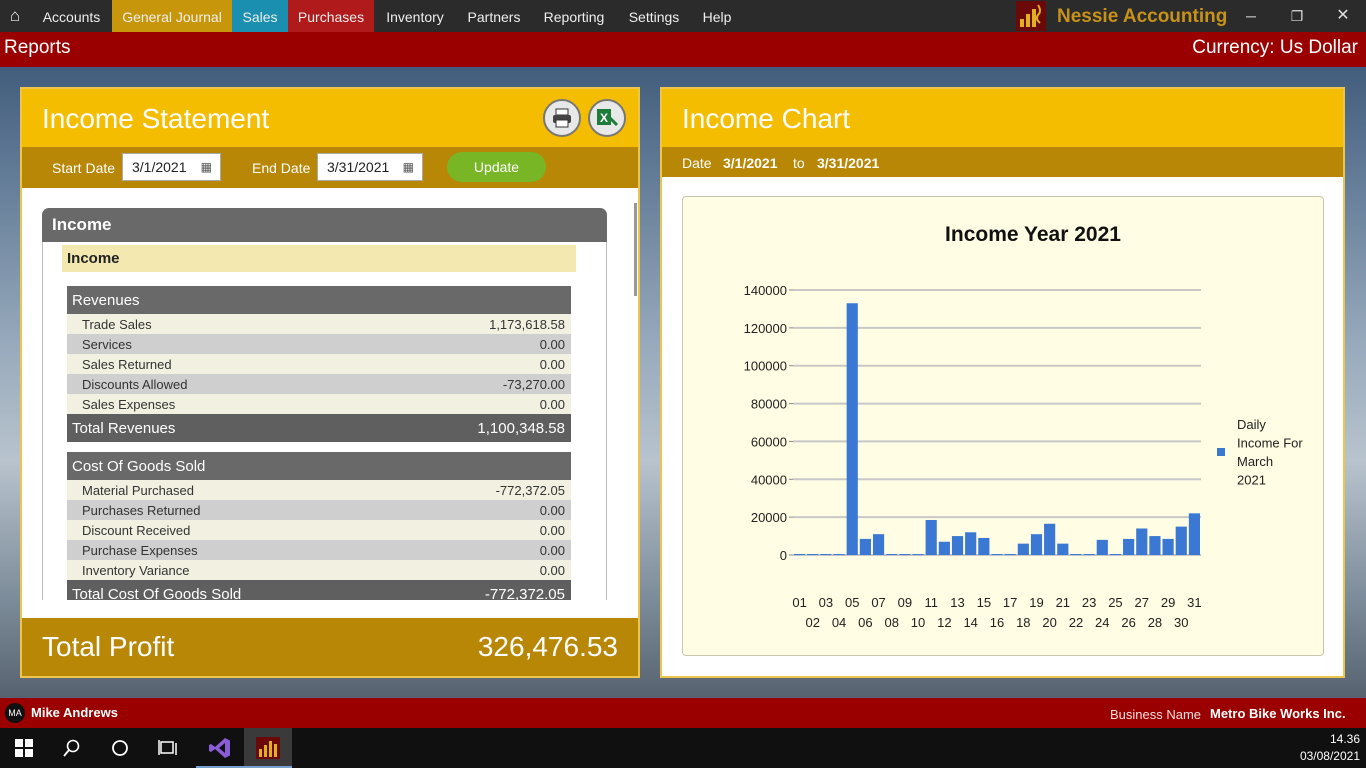  I want to click on x-tick-label: 24, so click(1102, 622).